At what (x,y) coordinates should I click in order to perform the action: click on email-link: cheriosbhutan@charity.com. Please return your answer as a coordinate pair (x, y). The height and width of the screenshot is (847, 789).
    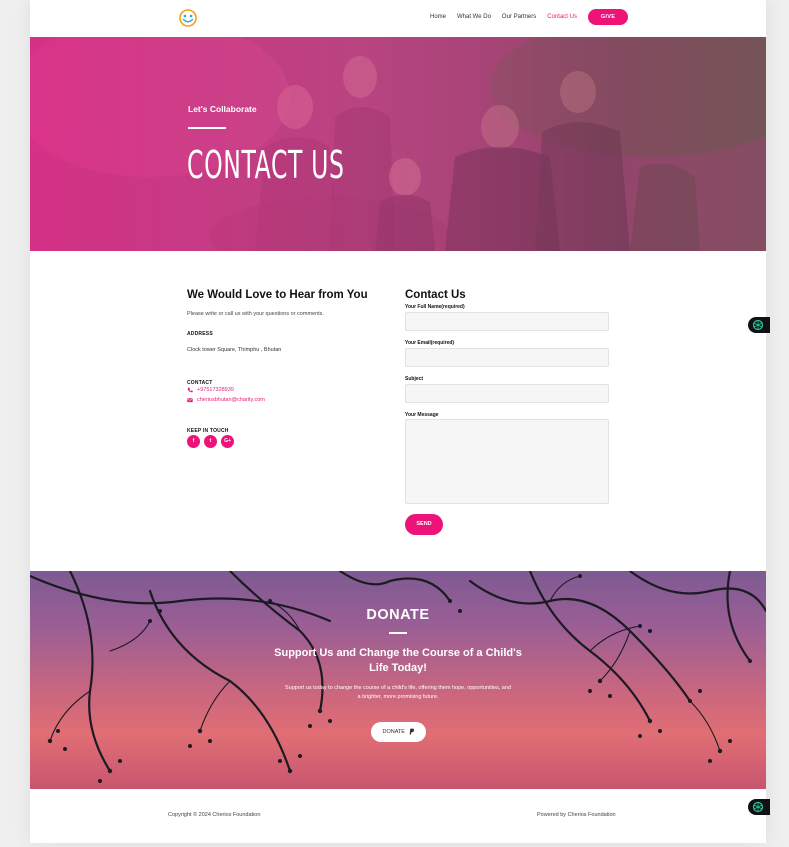
    Looking at the image, I should click on (226, 400).